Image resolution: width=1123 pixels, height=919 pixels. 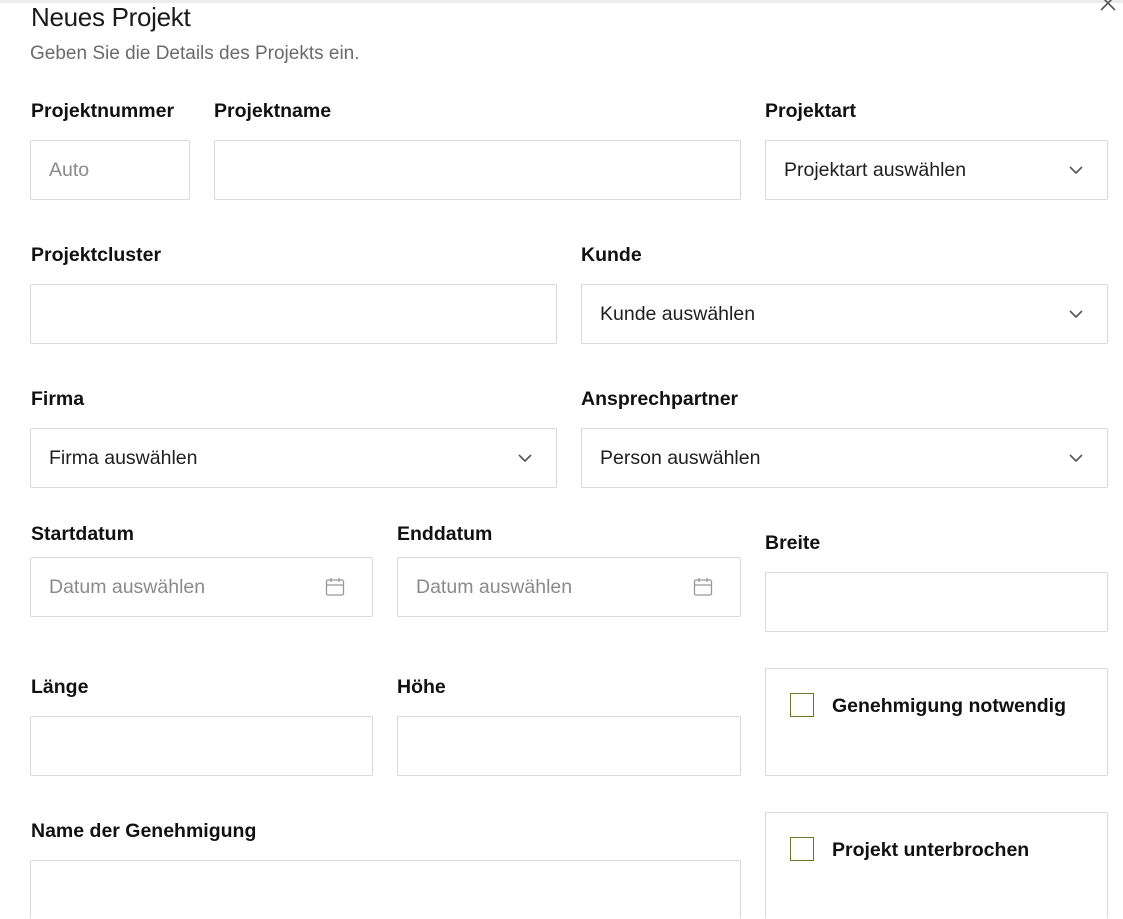 What do you see at coordinates (127, 586) in the screenshot?
I see `startdatum-placeholder: Datum auswählen` at bounding box center [127, 586].